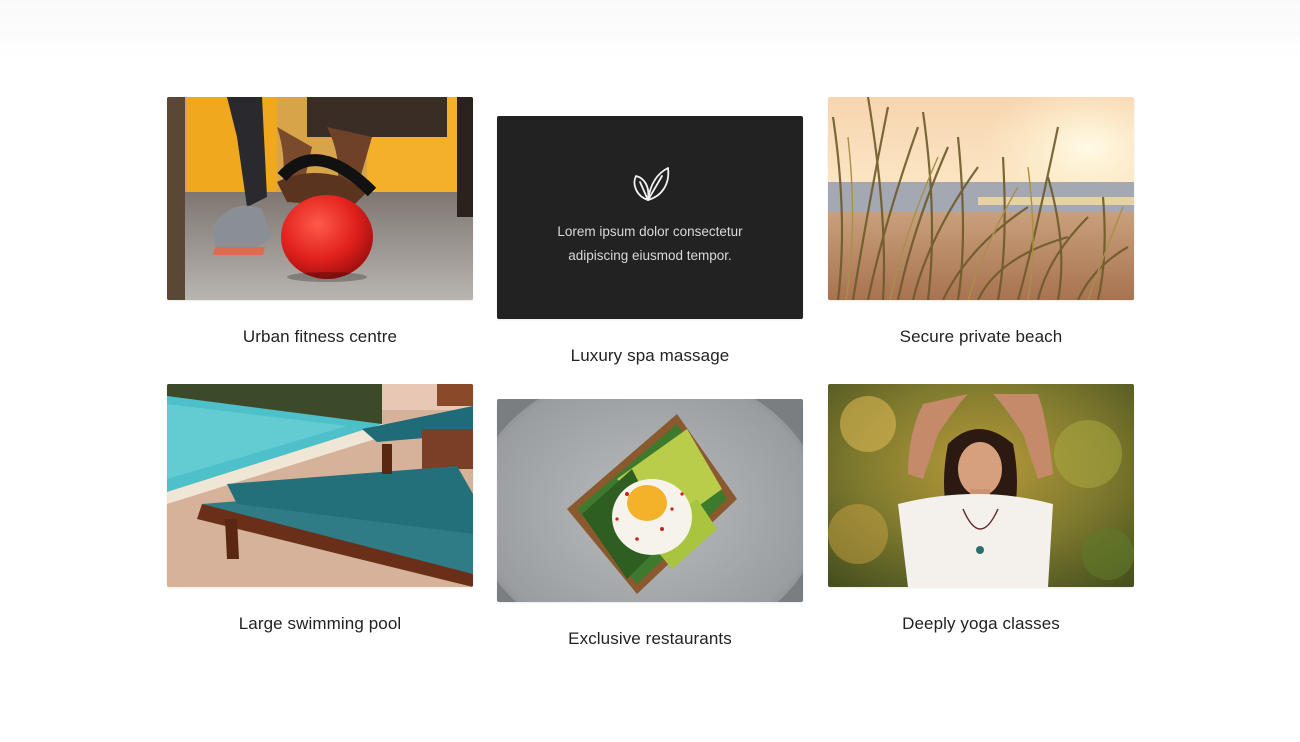 This screenshot has width=1300, height=742. I want to click on beach-photo, so click(981, 198).